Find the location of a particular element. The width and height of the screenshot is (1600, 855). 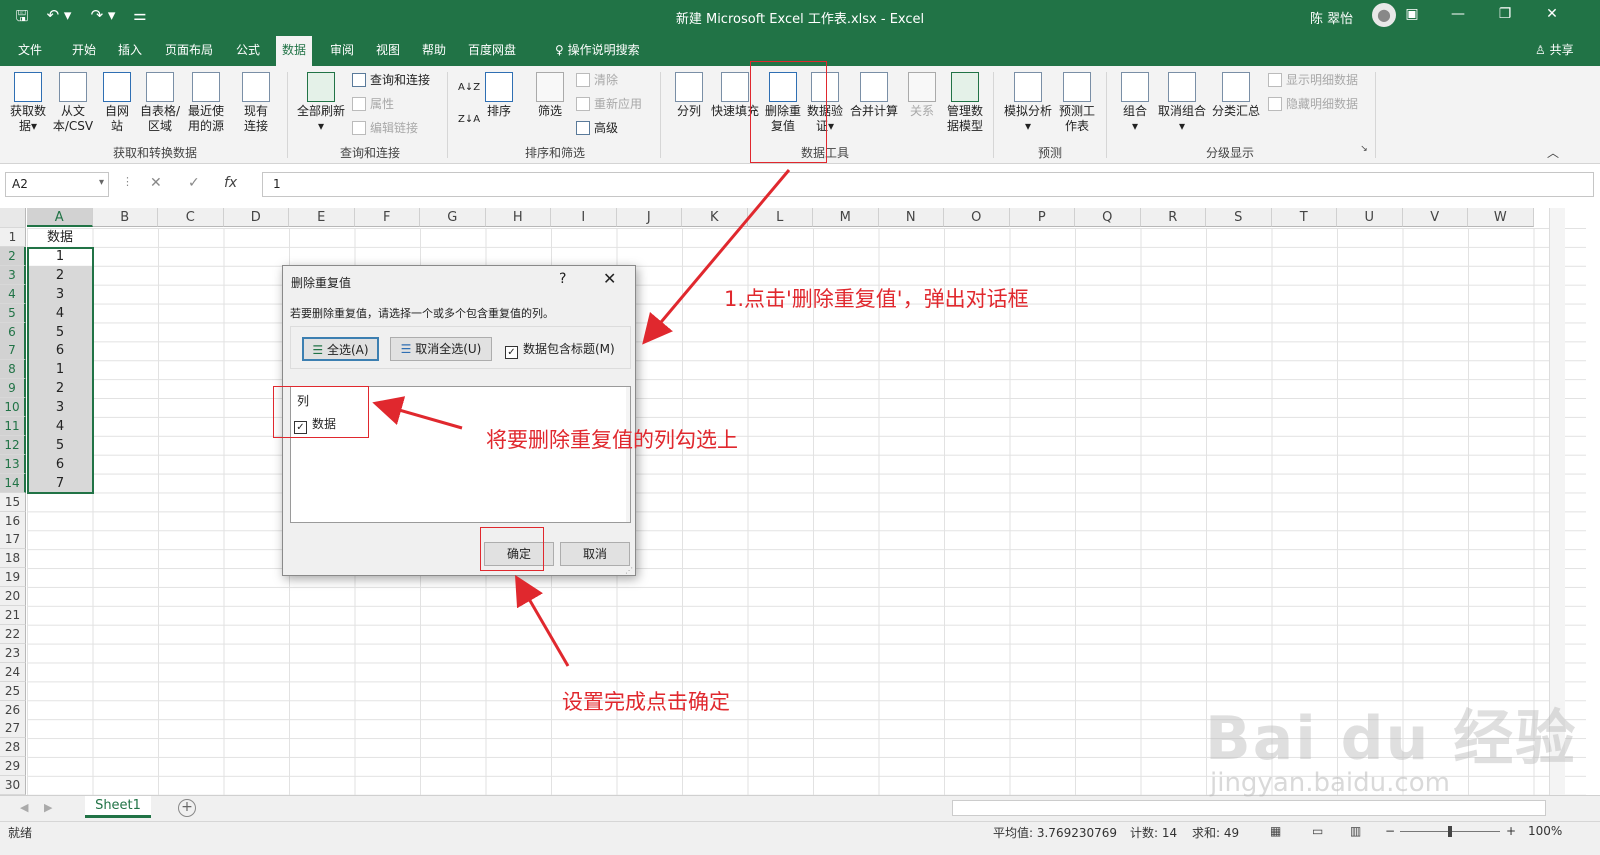

subtotal-button: 分类汇总 is located at coordinates (1236, 95).